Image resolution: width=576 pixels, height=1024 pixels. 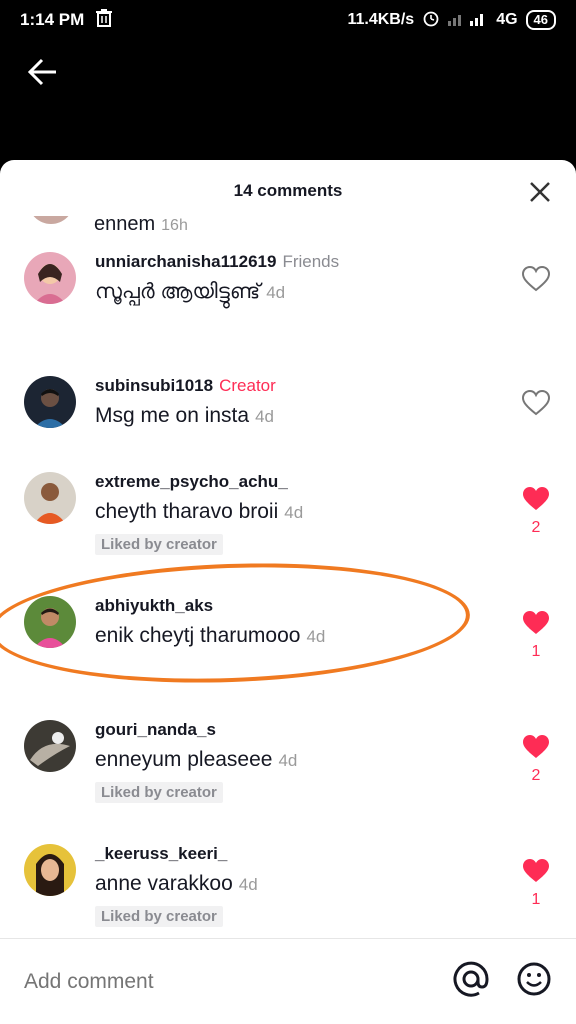 I want to click on status-bar: 1:14 PM 11.4KB/s 4G 46, so click(x=288, y=20).